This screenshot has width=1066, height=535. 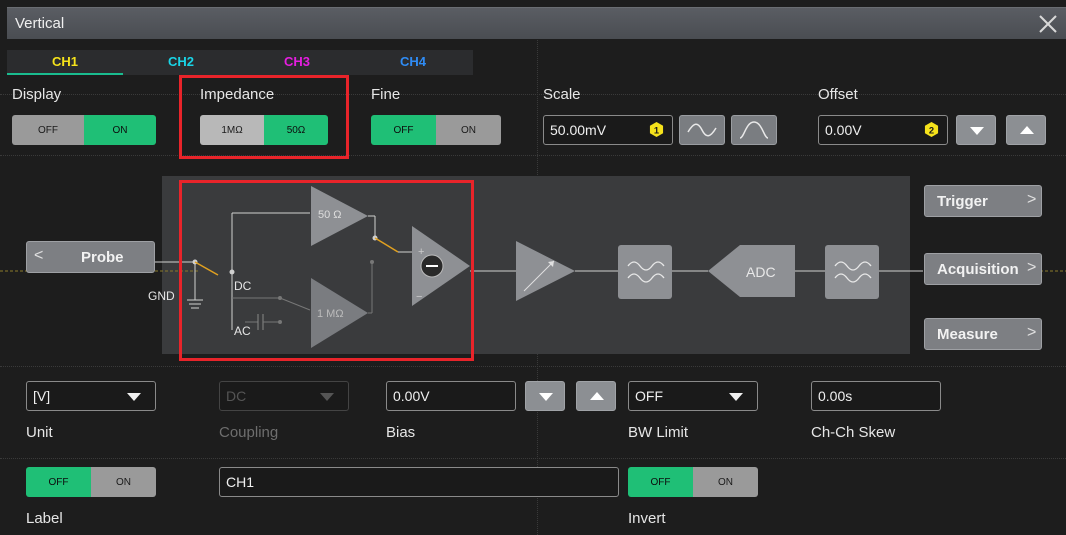 What do you see at coordinates (42, 396) in the screenshot?
I see `unit-value: [V]` at bounding box center [42, 396].